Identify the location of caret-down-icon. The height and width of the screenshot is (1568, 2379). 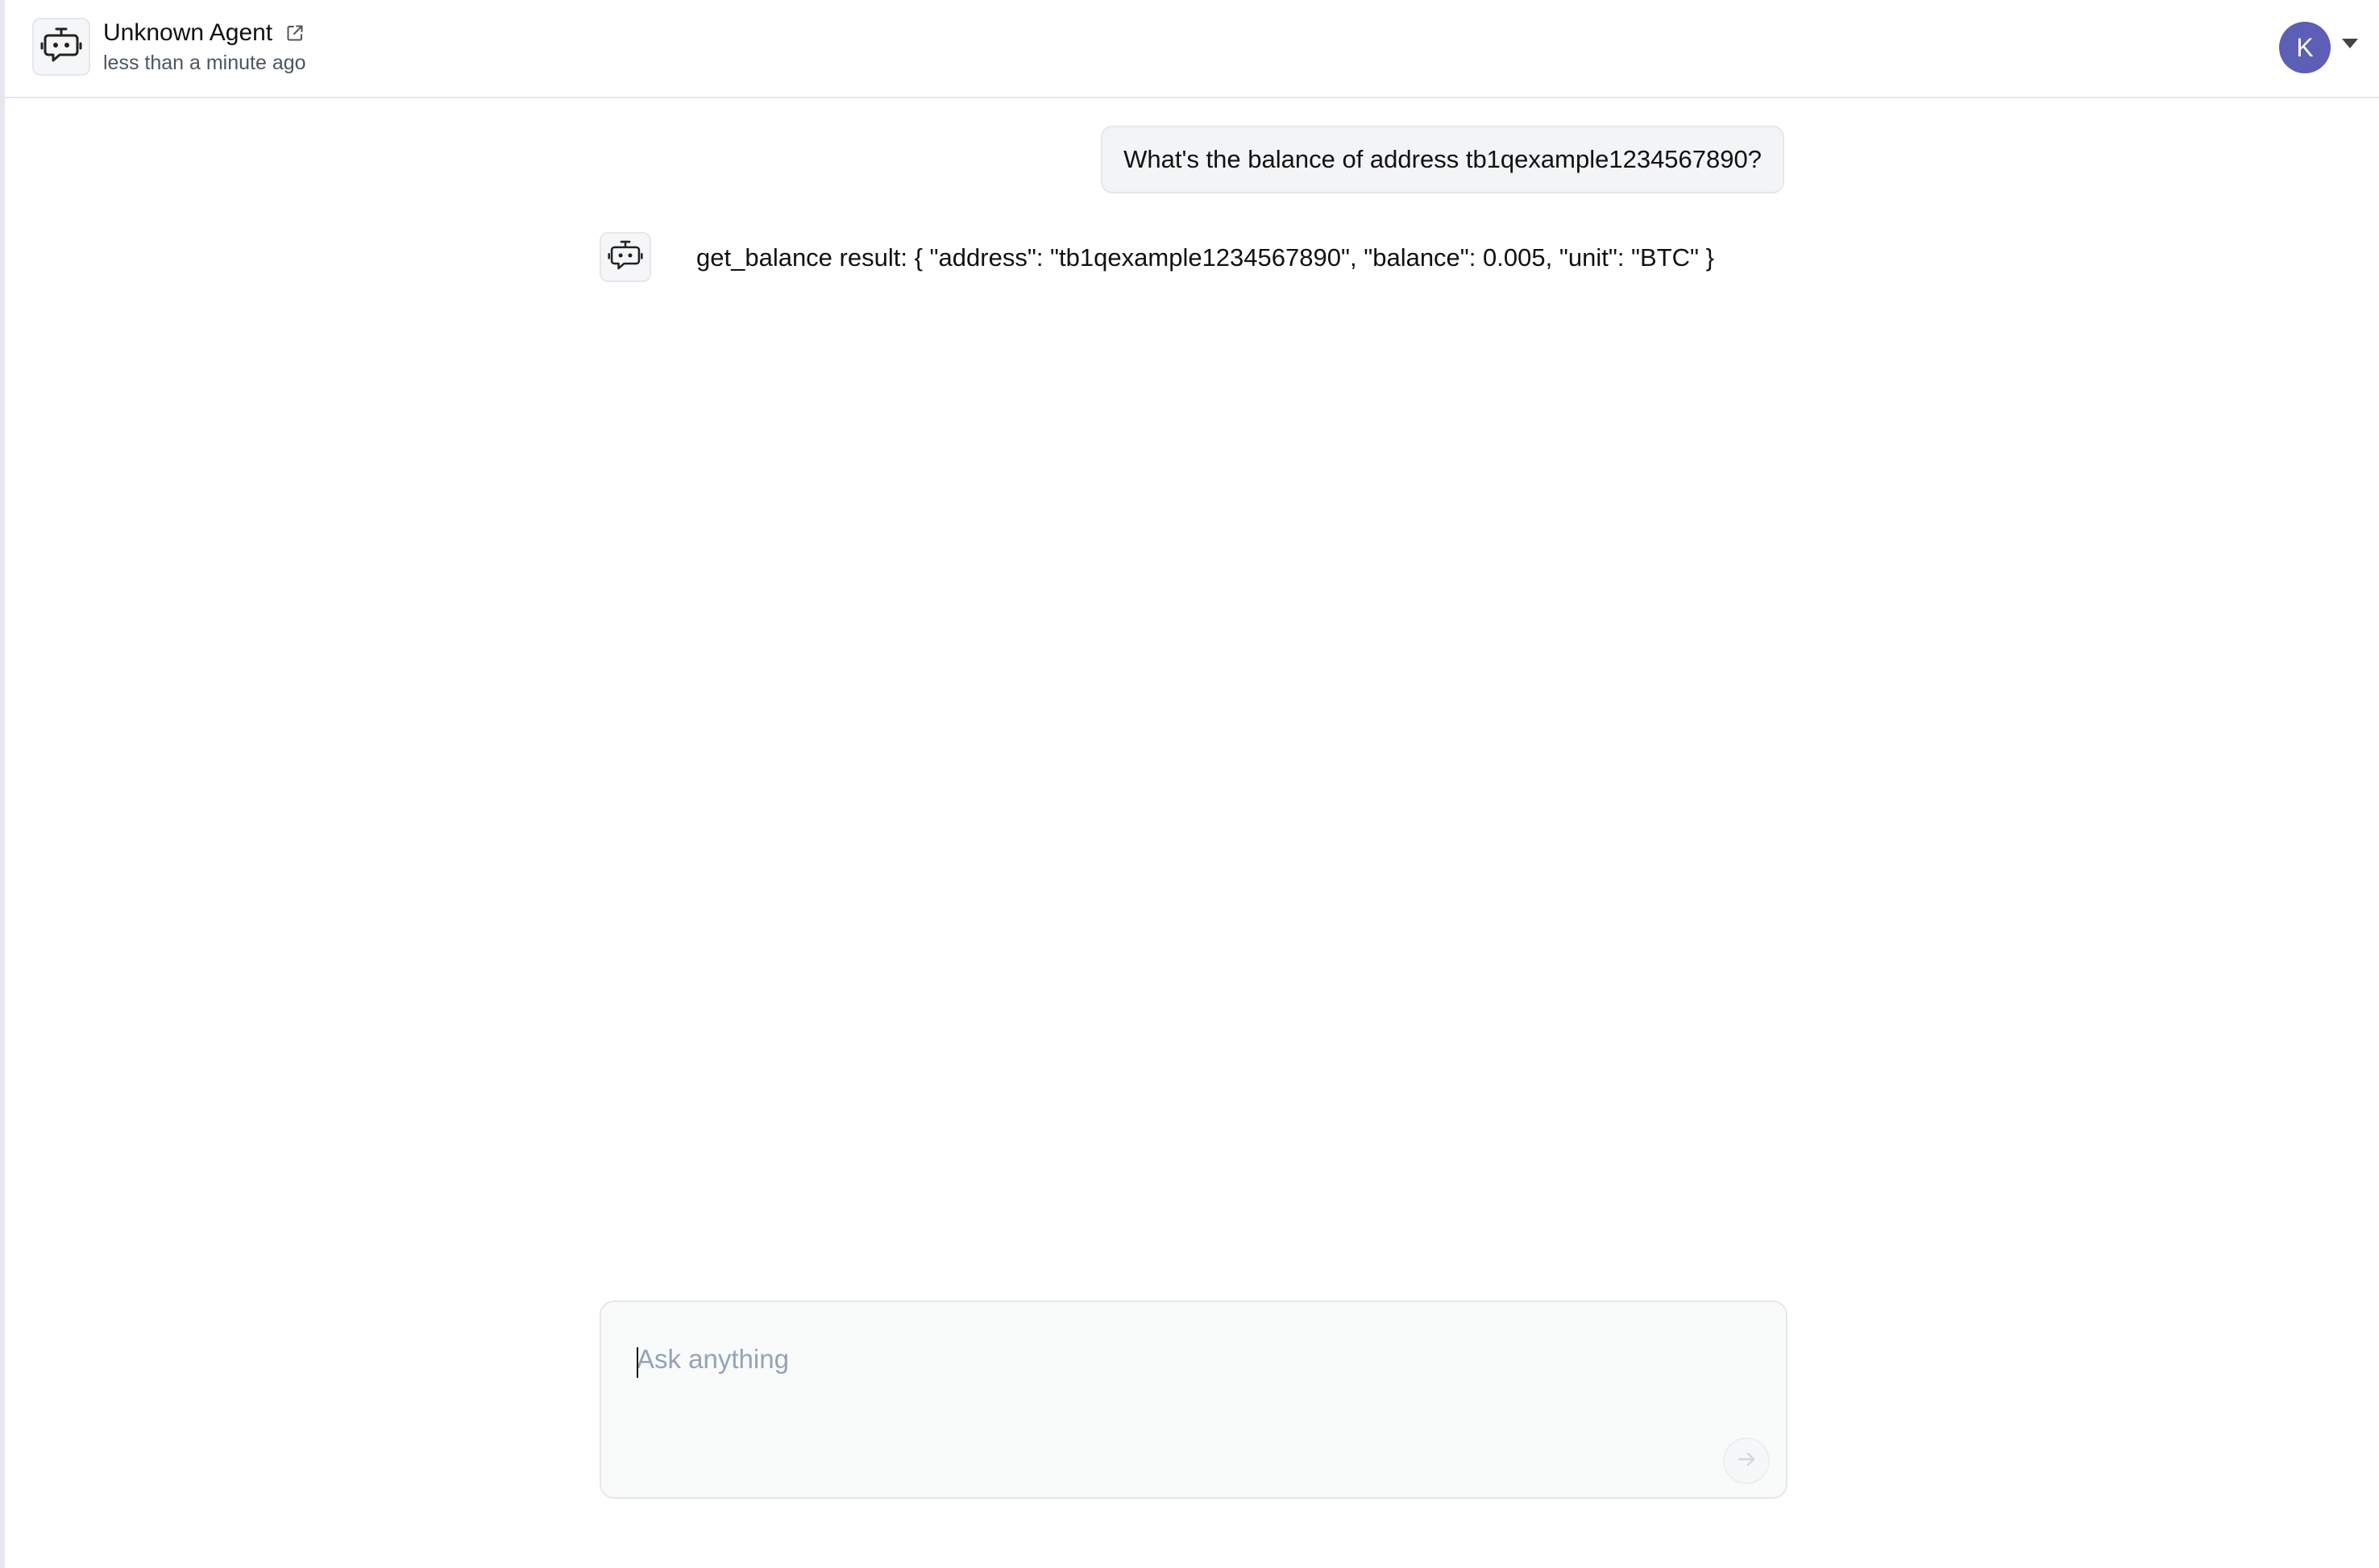
(2350, 43).